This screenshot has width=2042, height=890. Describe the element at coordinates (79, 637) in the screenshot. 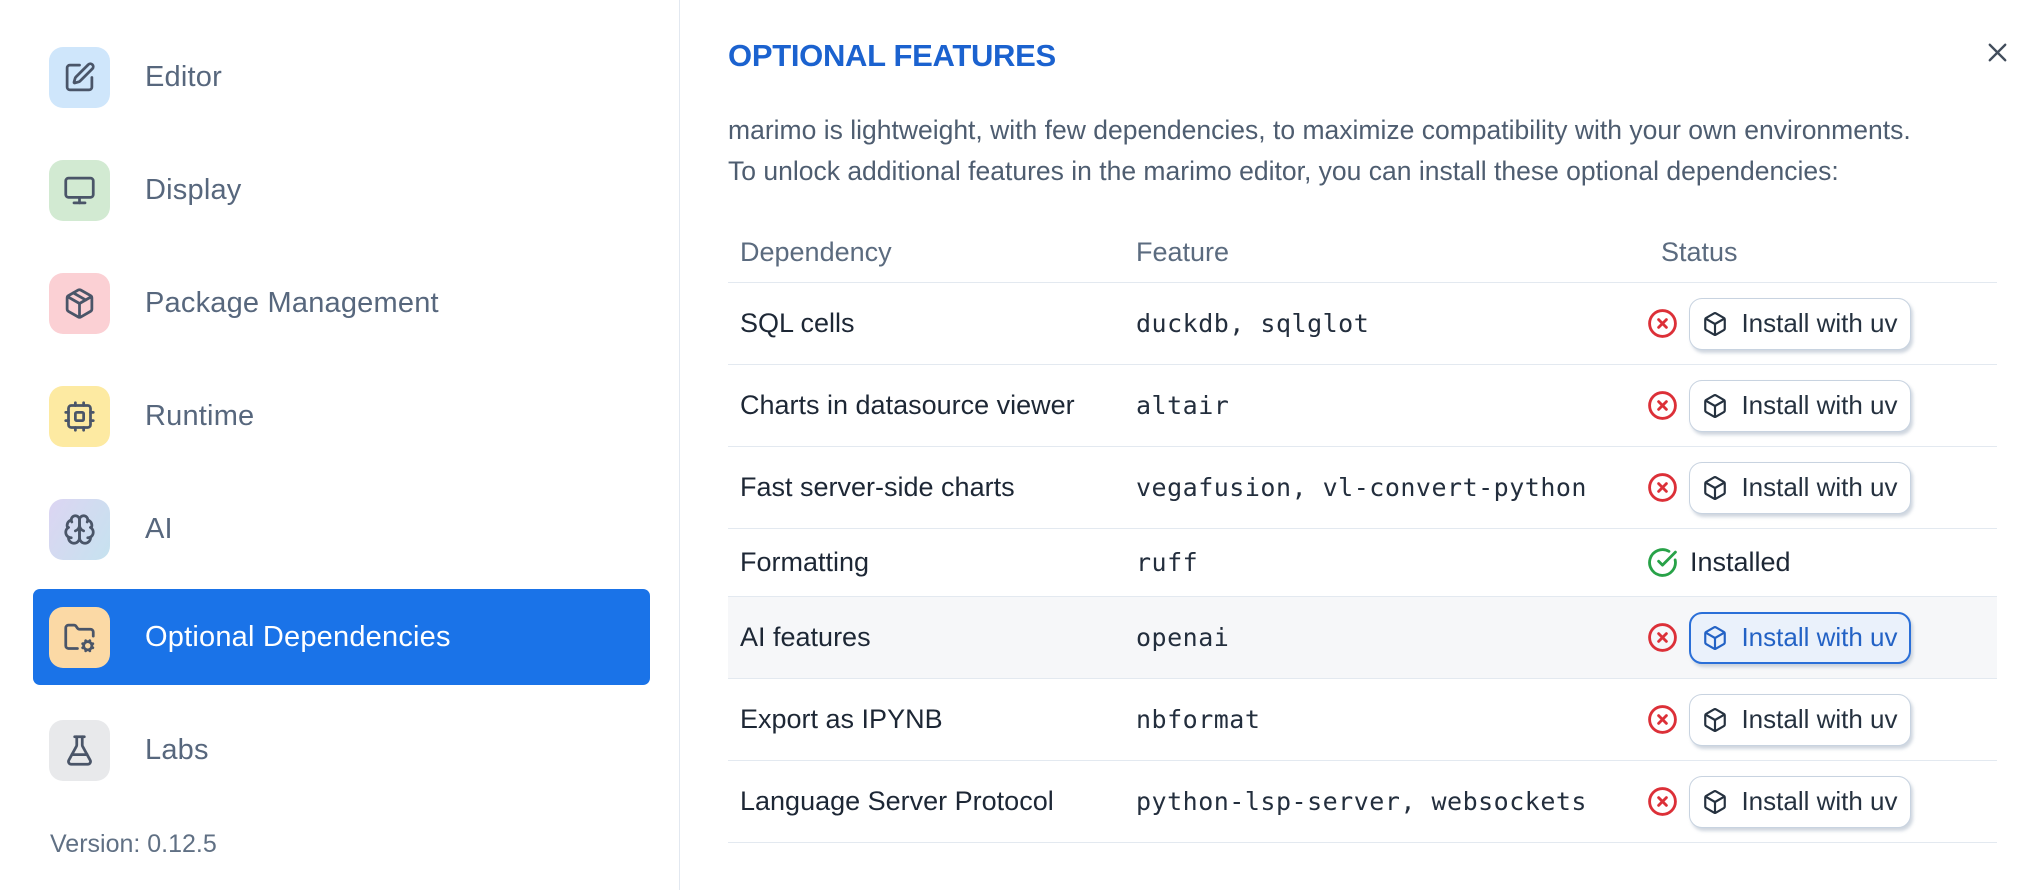

I see `folder-cog-icon` at that location.